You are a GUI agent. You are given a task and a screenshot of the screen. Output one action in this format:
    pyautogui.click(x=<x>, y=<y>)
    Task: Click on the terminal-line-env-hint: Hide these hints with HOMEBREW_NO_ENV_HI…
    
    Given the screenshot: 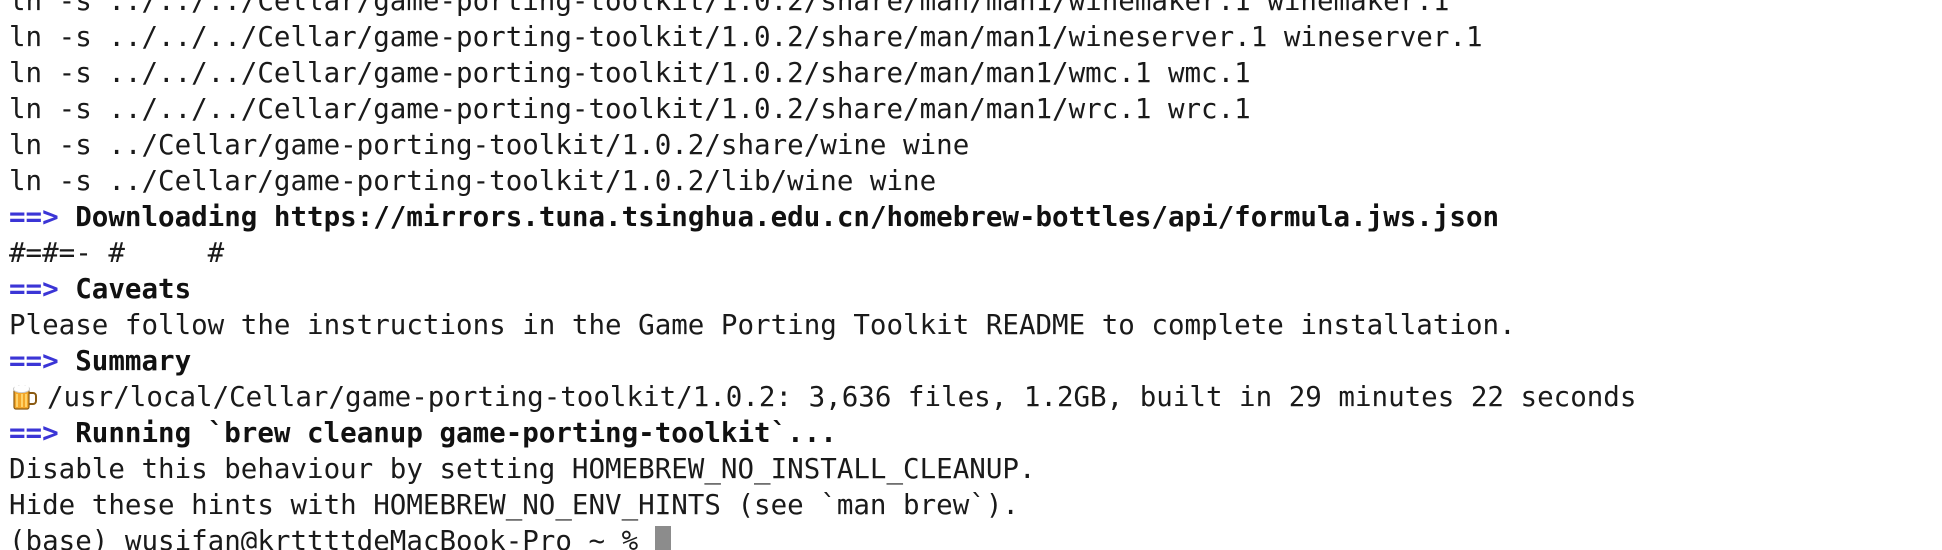 What is the action you would take?
    pyautogui.click(x=514, y=505)
    